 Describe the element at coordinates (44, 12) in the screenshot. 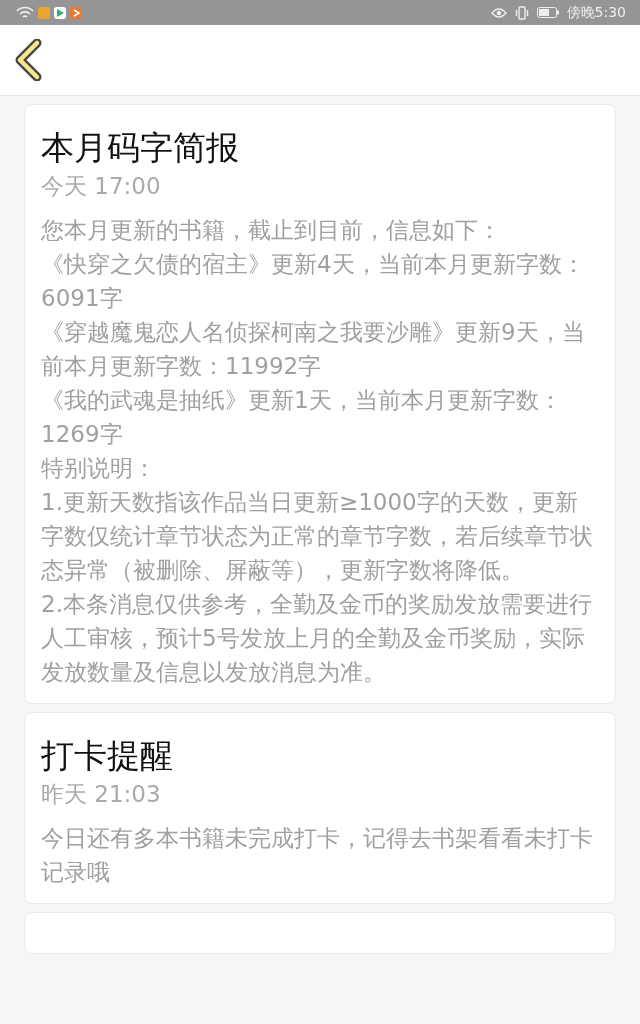

I see `app-icon` at that location.